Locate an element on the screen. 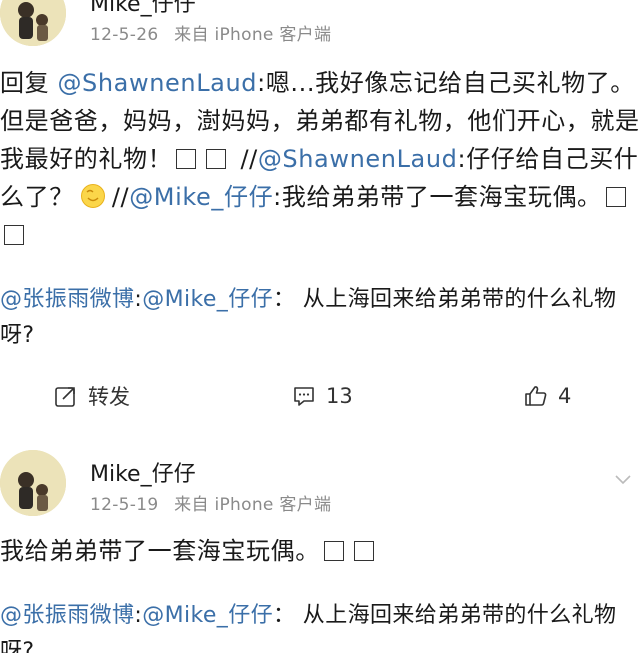 Image resolution: width=640 pixels, height=653 pixels. post-body: 我给弟弟带了一套海宝玩偶。 is located at coordinates (320, 551).